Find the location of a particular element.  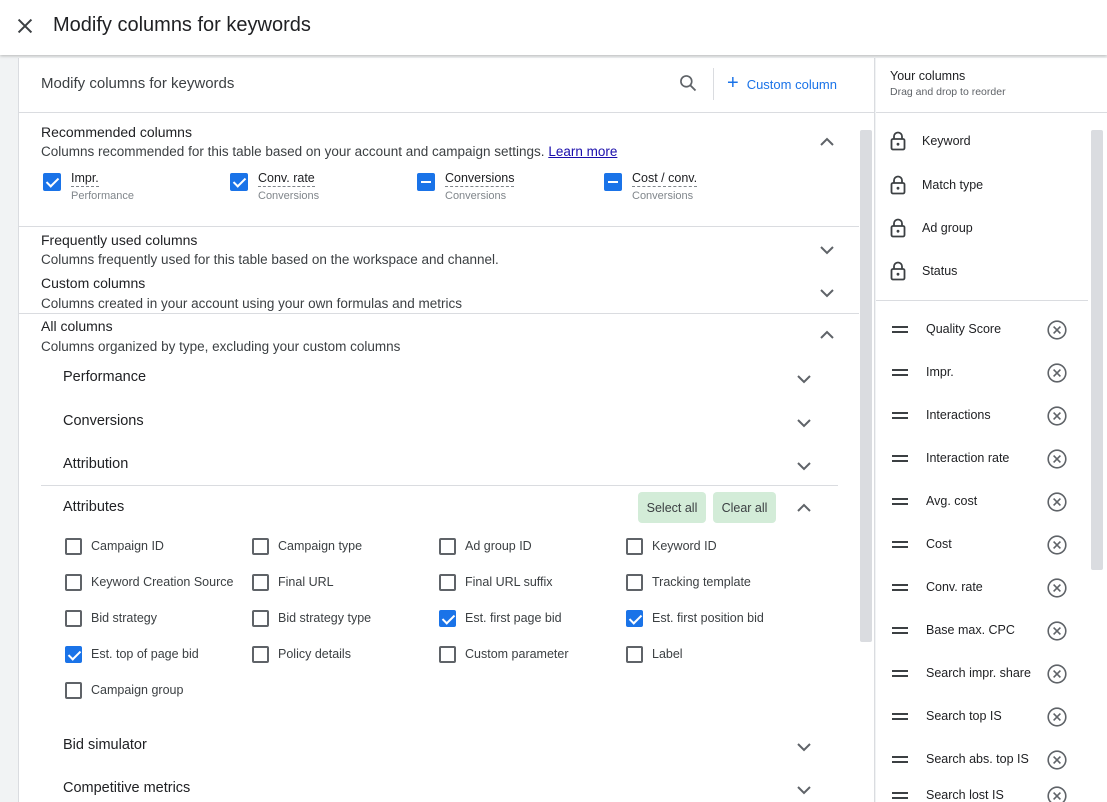

recommended-item-conv-rate: Conv. rate Conversions is located at coordinates (274, 188).